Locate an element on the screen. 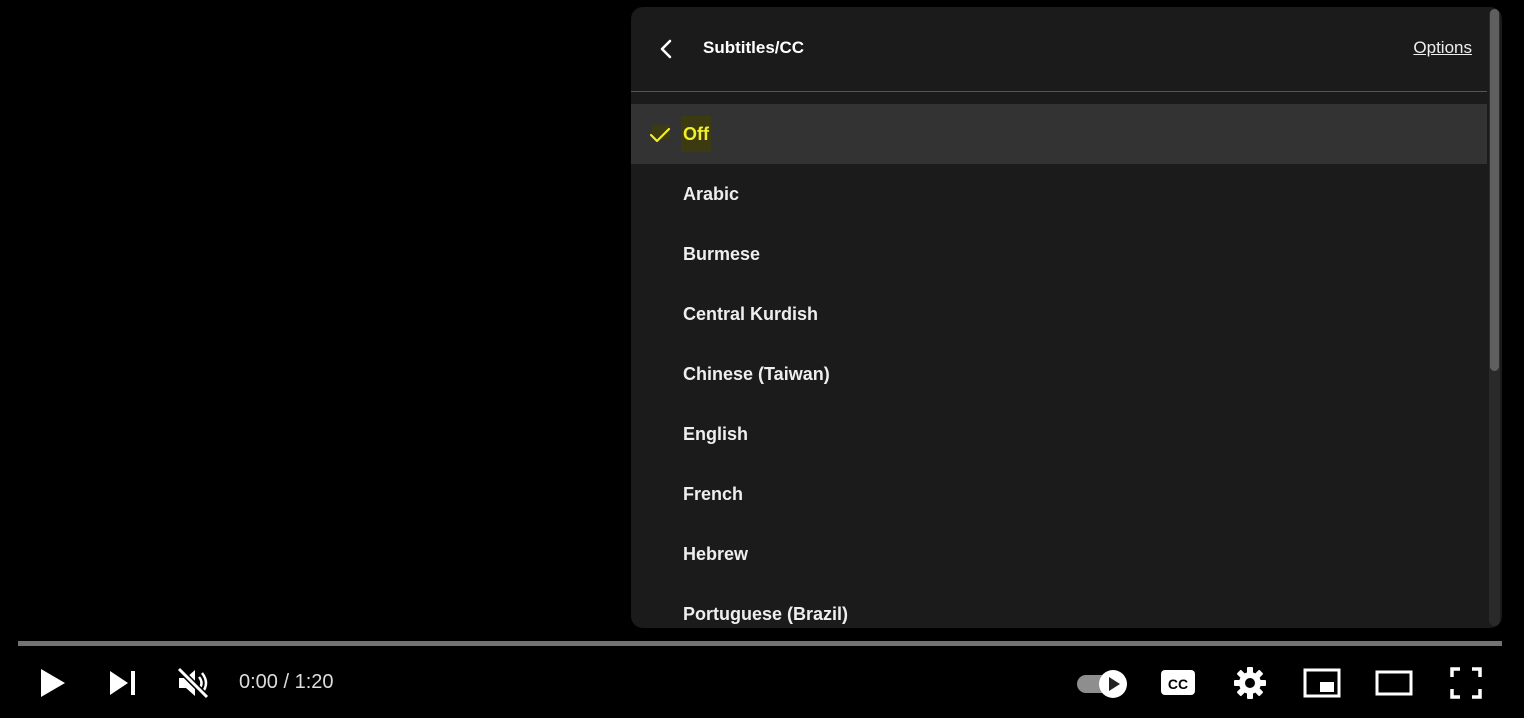 Image resolution: width=1524 pixels, height=718 pixels. subtitles-button: CC is located at coordinates (1178, 683).